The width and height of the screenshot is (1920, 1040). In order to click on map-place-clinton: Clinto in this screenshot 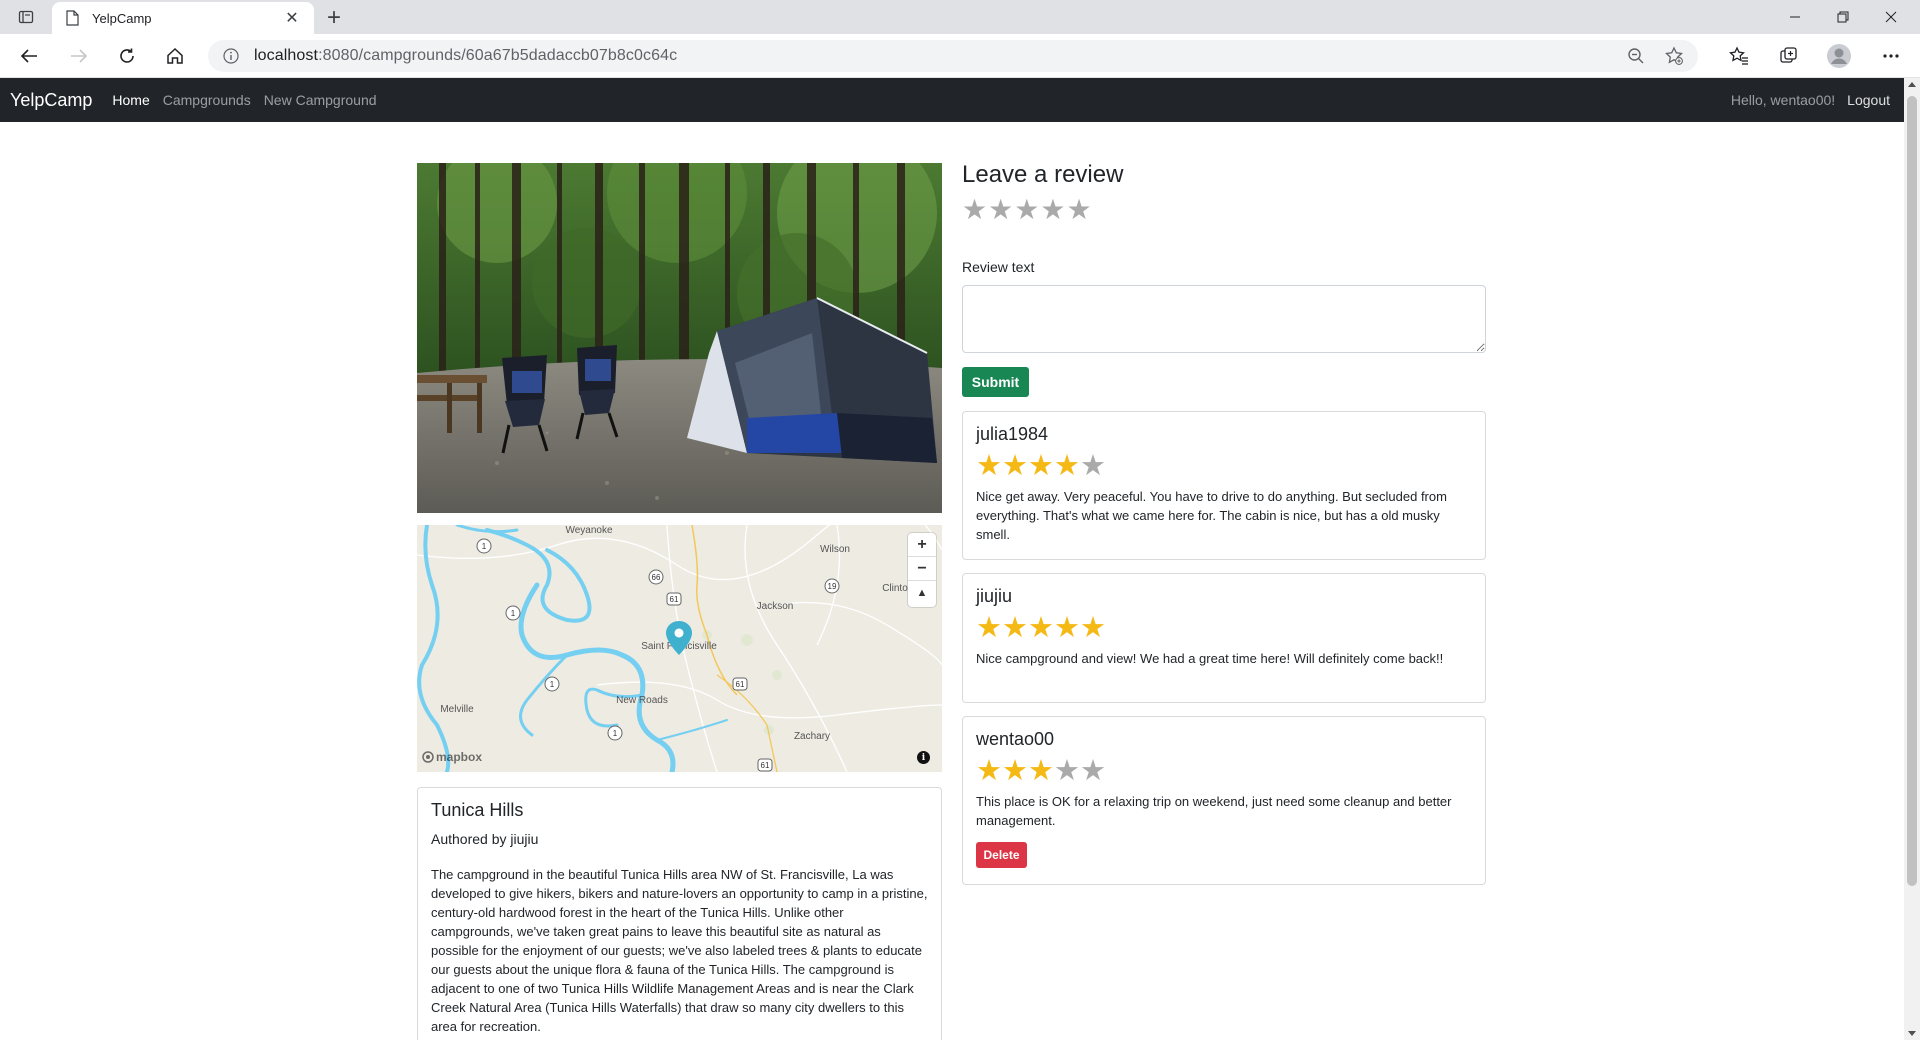, I will do `click(895, 588)`.